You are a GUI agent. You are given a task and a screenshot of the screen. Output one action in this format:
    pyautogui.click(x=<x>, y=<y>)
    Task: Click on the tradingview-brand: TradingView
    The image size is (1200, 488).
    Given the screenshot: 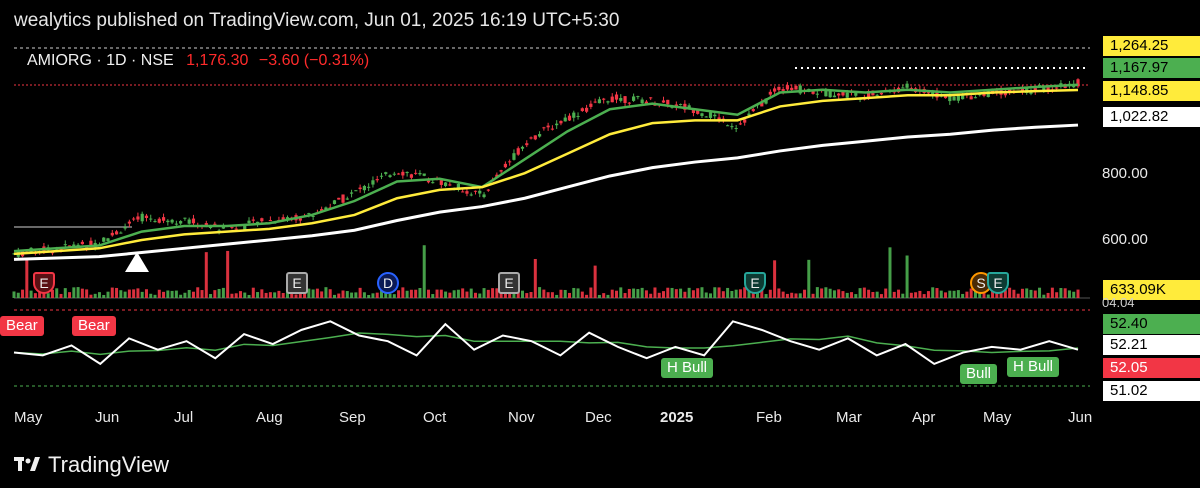 What is the action you would take?
    pyautogui.click(x=91, y=465)
    